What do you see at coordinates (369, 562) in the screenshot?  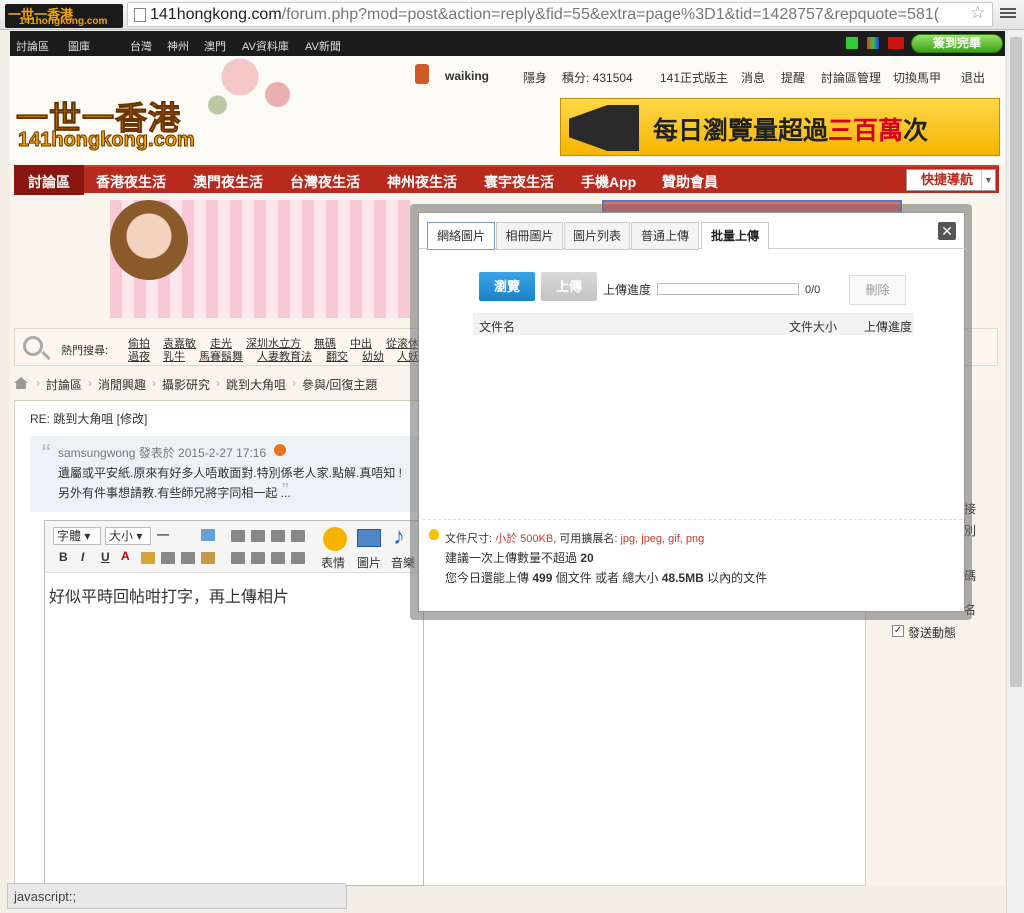 I see `image-label: 圖片` at bounding box center [369, 562].